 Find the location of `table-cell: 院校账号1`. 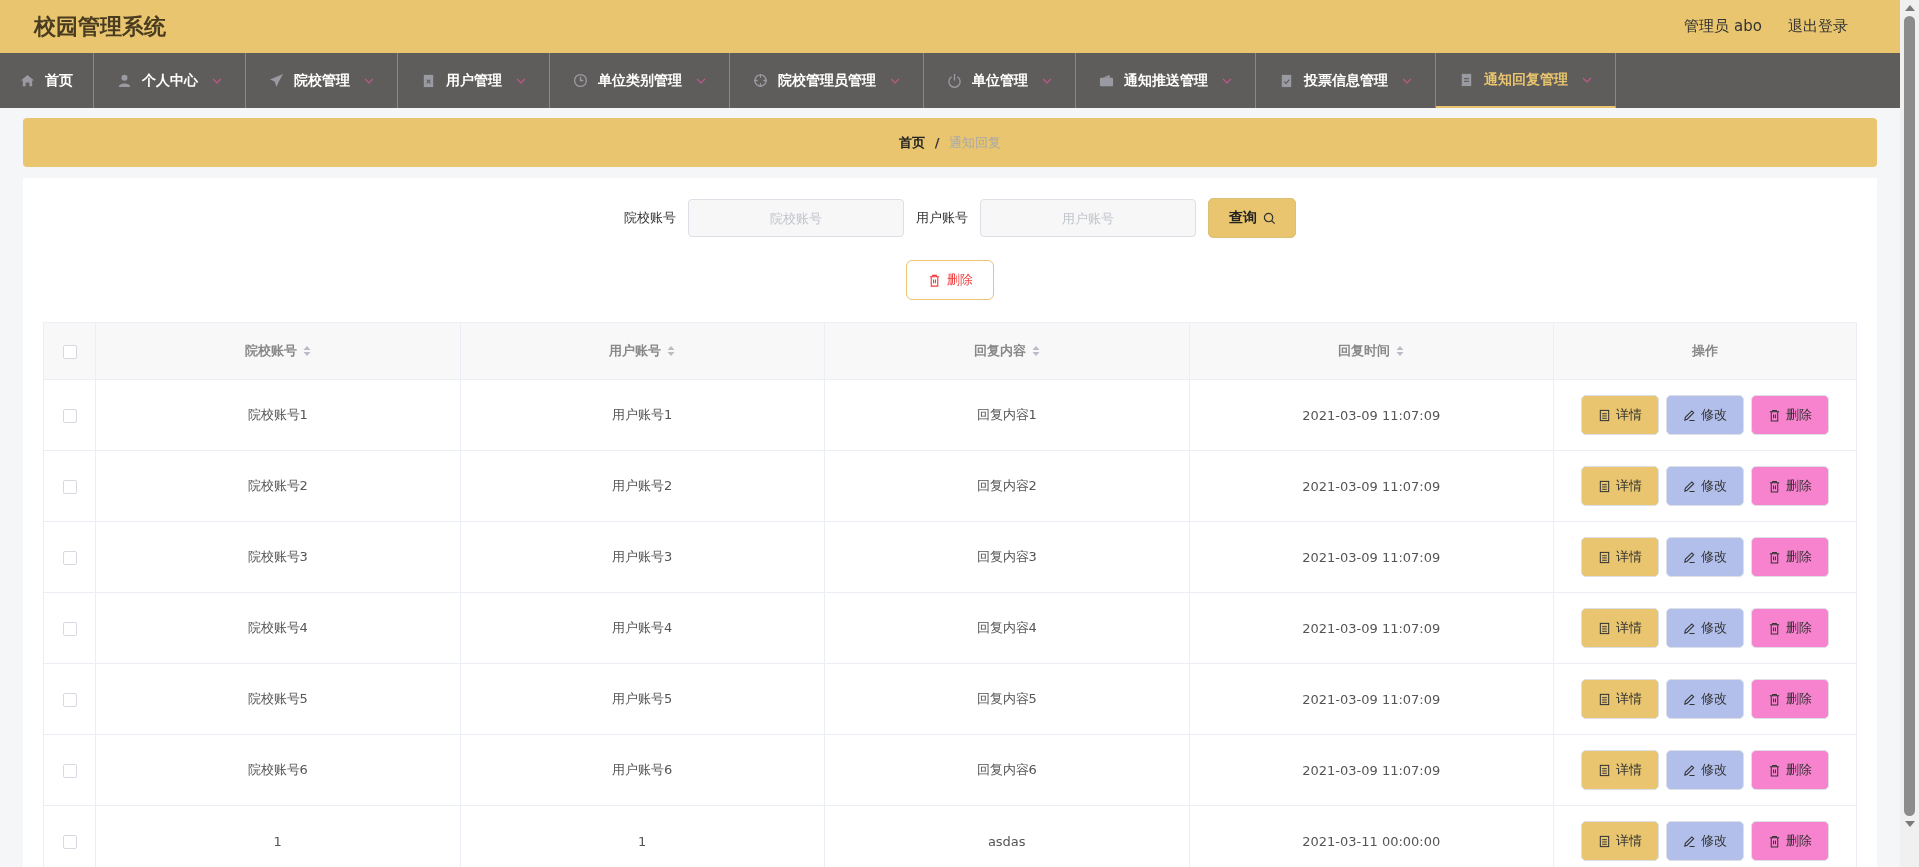

table-cell: 院校账号1 is located at coordinates (277, 414).